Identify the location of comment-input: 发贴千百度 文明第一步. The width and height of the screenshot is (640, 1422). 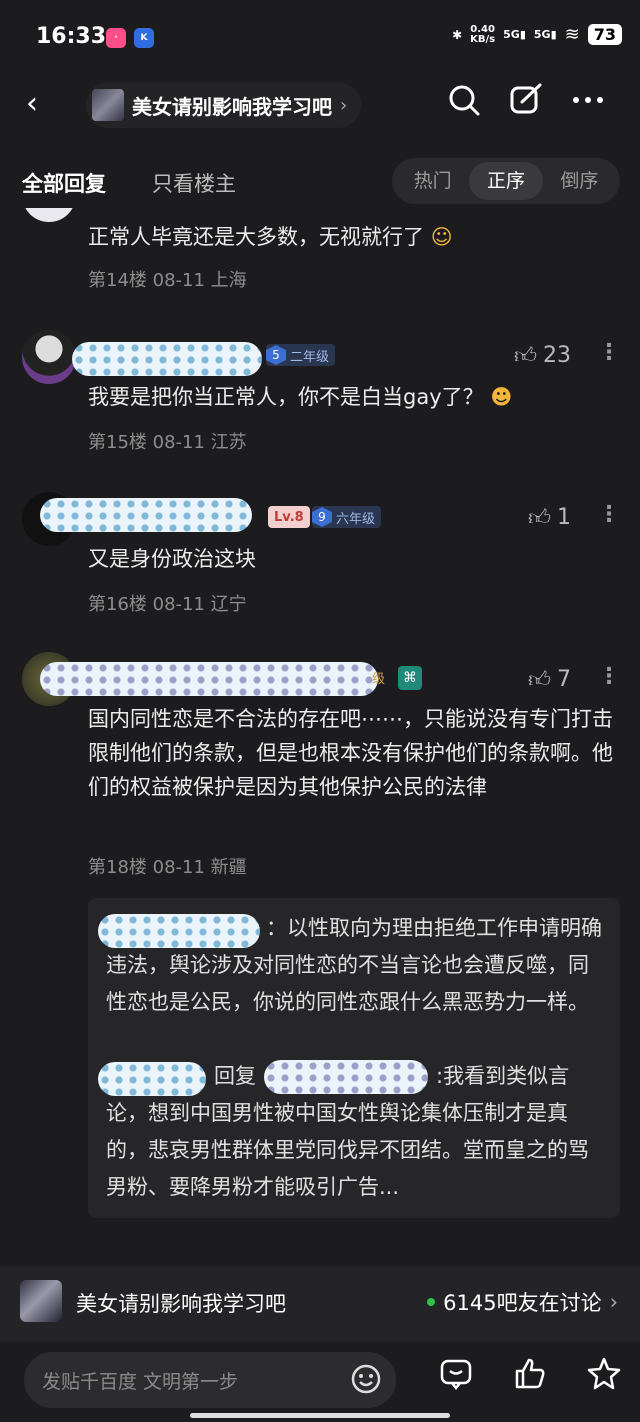
(210, 1380).